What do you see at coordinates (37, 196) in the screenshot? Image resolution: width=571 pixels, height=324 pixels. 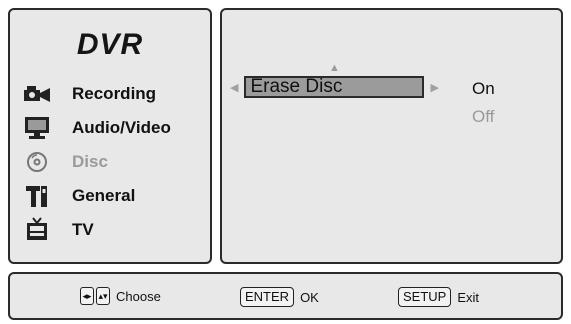 I see `tools-icon` at bounding box center [37, 196].